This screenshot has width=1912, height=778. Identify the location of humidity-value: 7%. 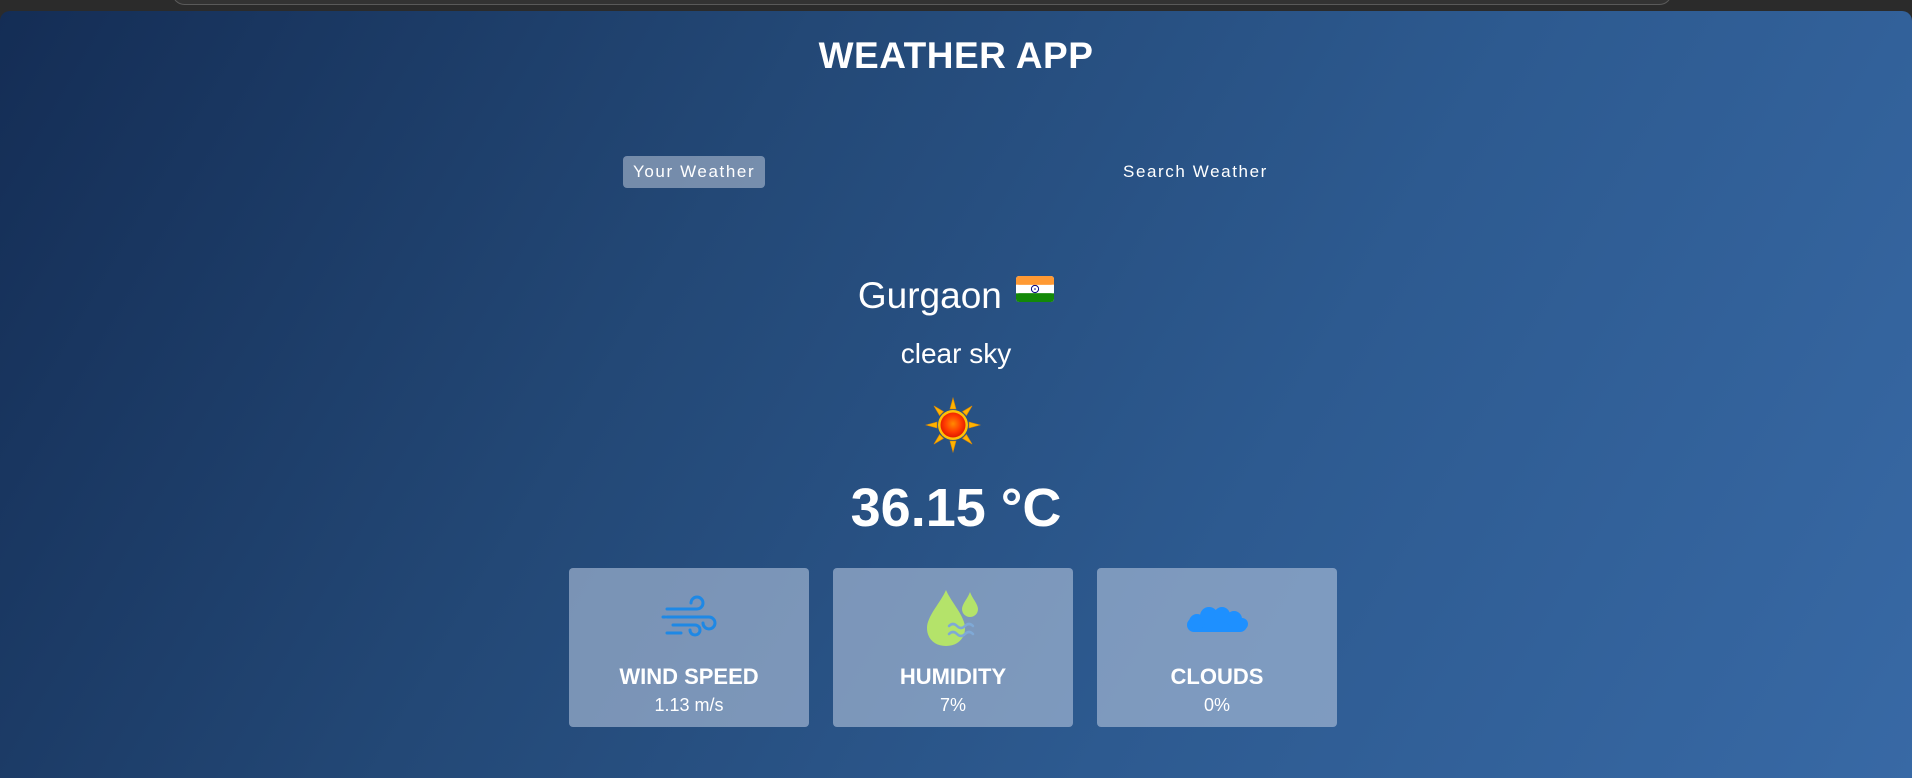
(952, 705).